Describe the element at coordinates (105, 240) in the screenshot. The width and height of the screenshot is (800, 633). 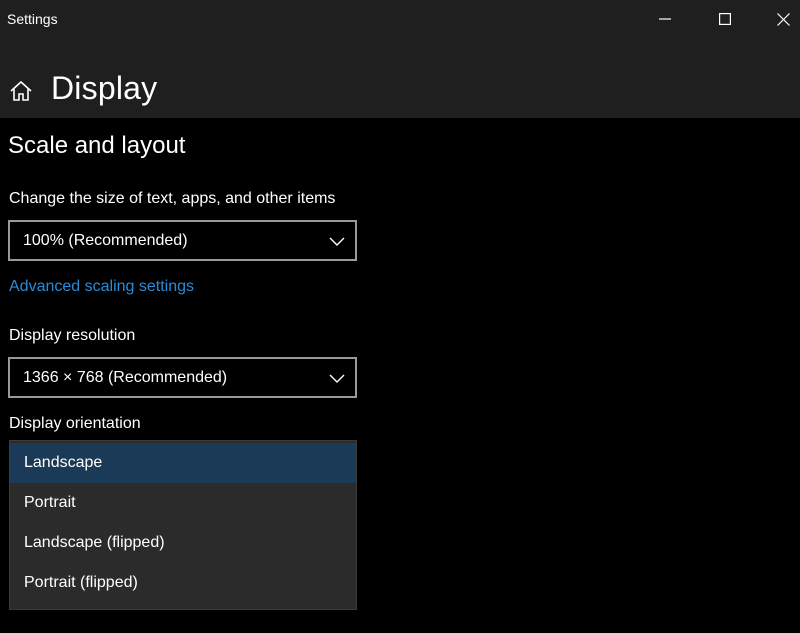
I see `text-size-value: 100% (Recommended)` at that location.